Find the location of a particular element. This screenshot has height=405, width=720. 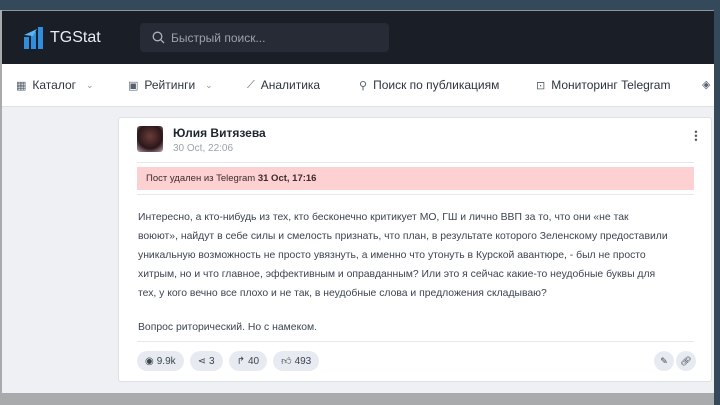

reactions-badge: 👍︎ 493 is located at coordinates (296, 361).